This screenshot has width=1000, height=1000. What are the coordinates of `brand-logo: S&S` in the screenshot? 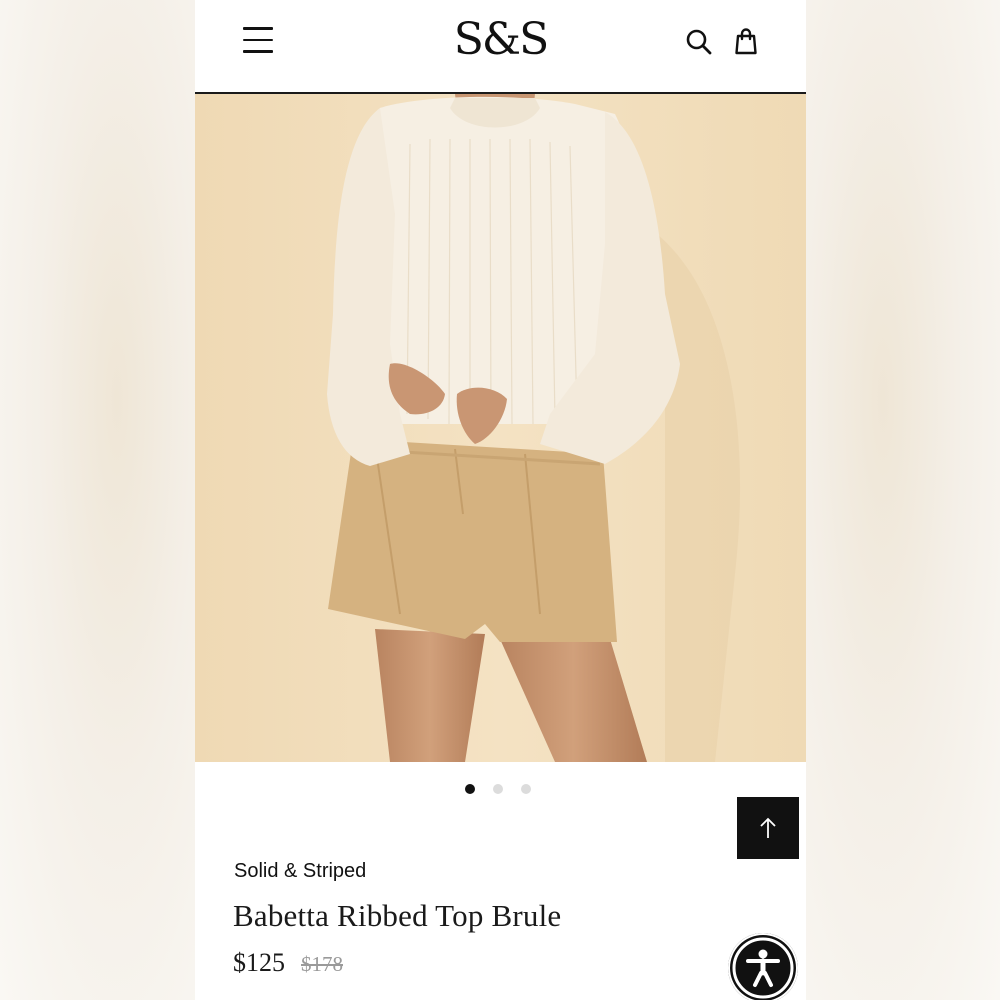 It's located at (500, 39).